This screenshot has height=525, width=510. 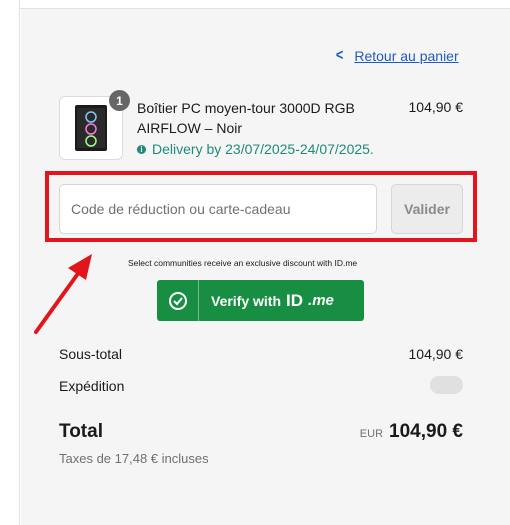 What do you see at coordinates (339, 55) in the screenshot?
I see `chevron-left-icon: <` at bounding box center [339, 55].